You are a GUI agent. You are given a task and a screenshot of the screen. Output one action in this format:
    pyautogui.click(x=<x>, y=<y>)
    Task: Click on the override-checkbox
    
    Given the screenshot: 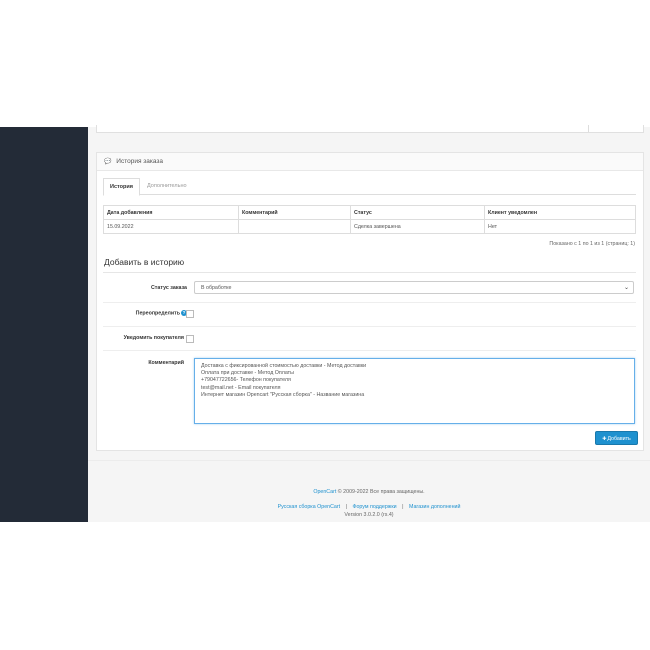 What is the action you would take?
    pyautogui.click(x=190, y=314)
    